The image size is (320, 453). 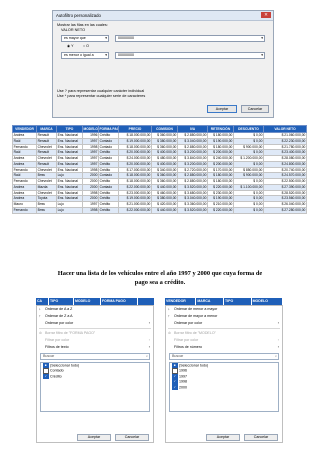 I want to click on sort-asc-icon: ↓, so click(x=40, y=309).